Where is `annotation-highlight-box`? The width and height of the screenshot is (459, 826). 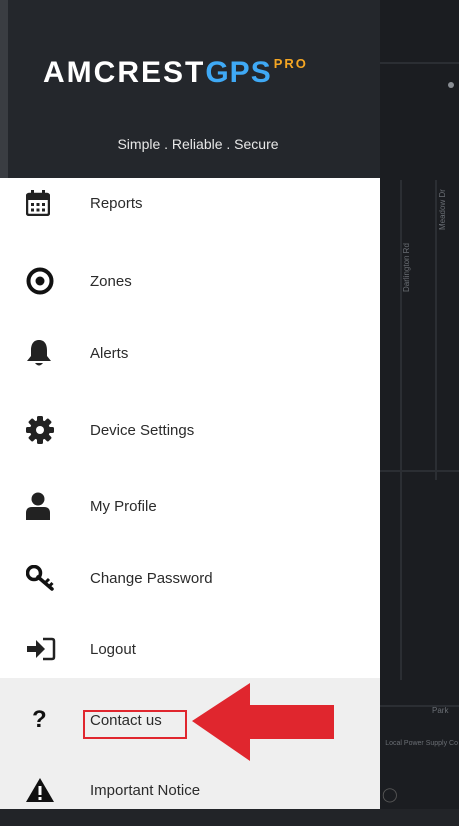
annotation-highlight-box is located at coordinates (135, 724).